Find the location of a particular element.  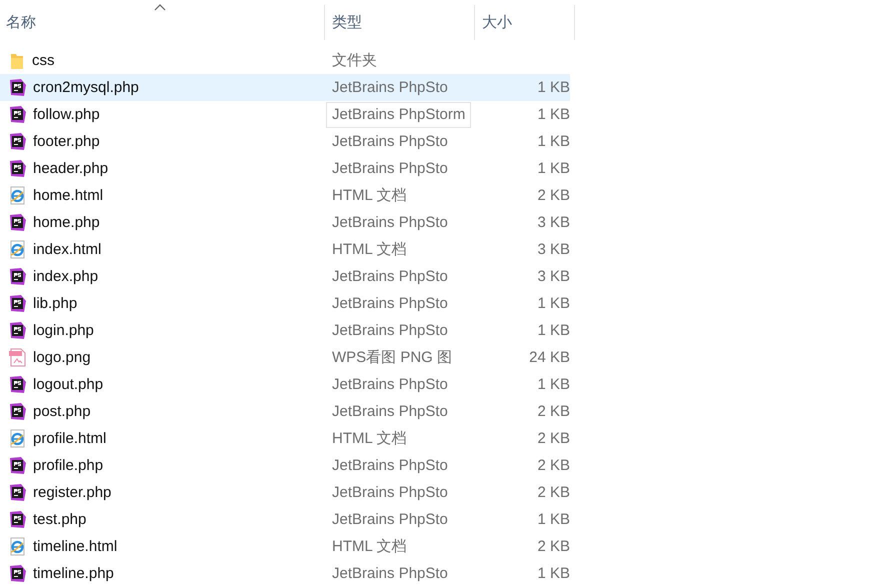

file-name: css is located at coordinates (43, 60).